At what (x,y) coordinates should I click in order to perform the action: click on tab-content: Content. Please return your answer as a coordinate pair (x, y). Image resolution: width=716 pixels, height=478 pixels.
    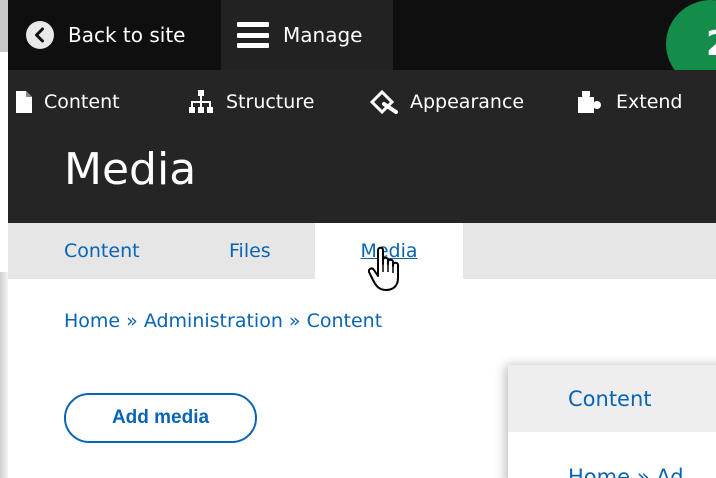
    Looking at the image, I should click on (102, 251).